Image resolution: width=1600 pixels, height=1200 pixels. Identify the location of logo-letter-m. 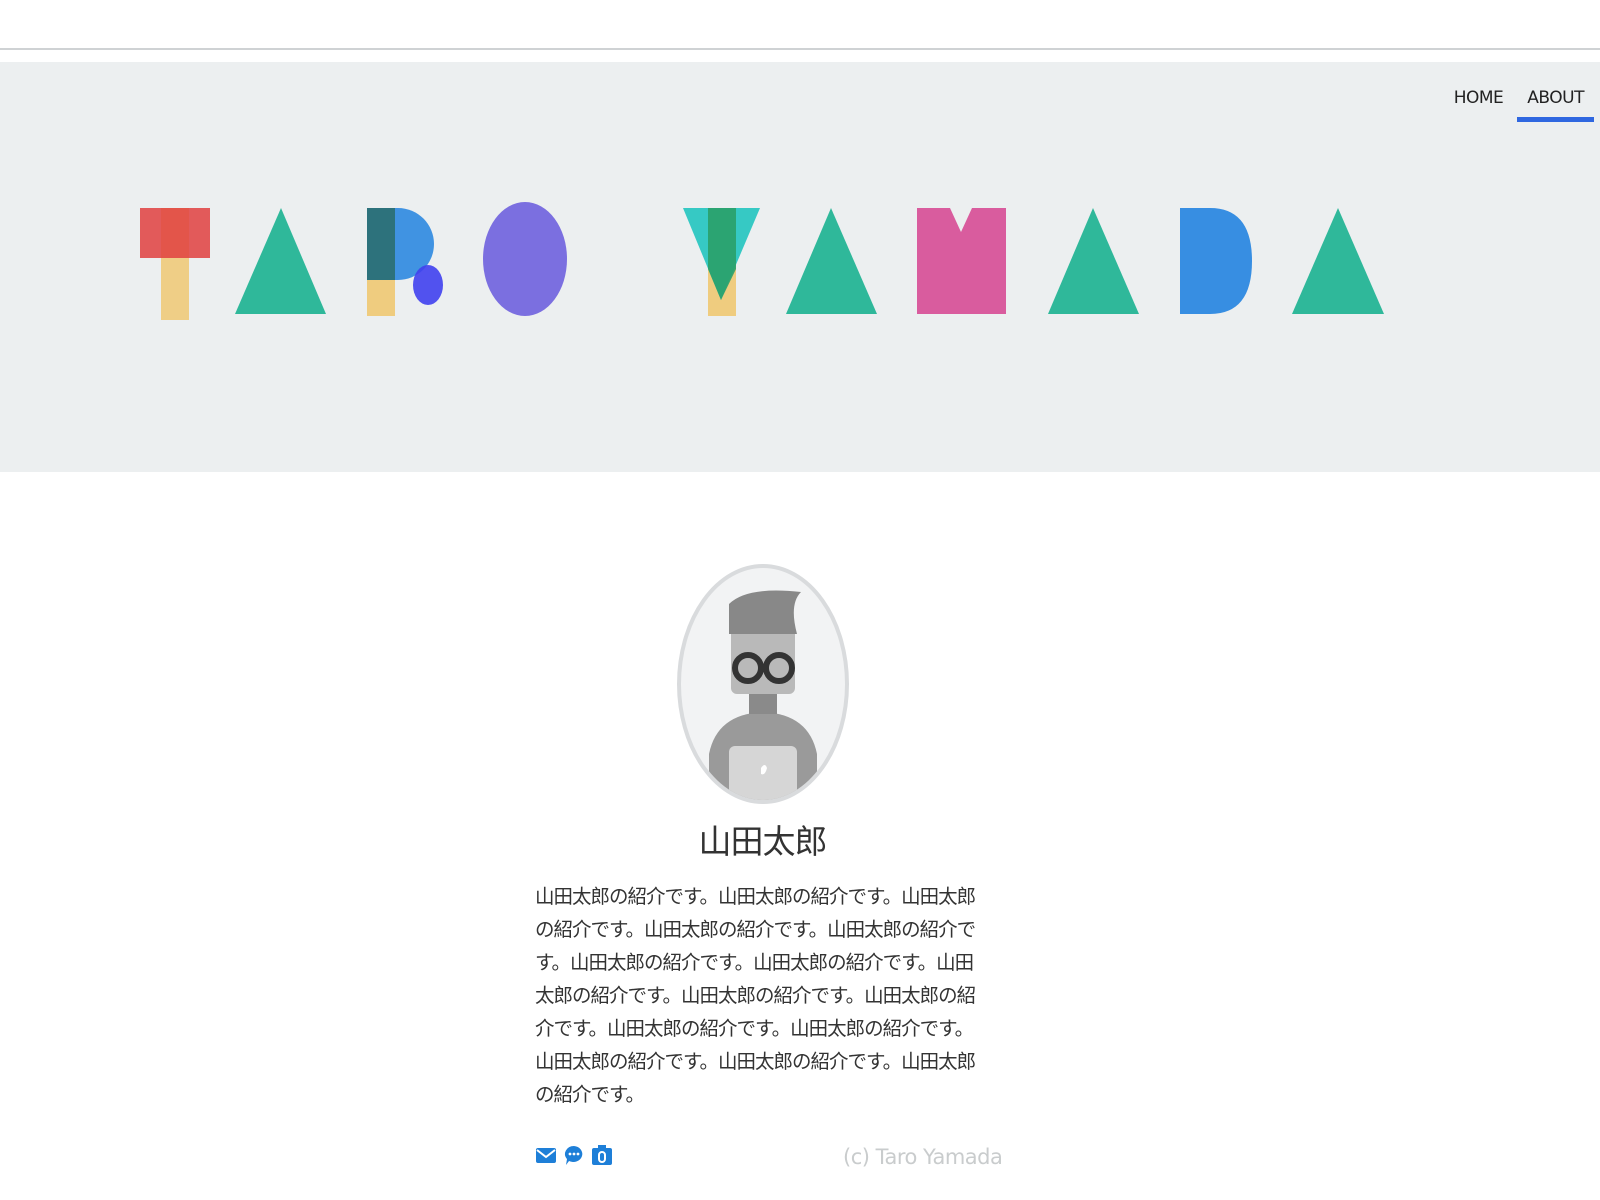
(961, 261).